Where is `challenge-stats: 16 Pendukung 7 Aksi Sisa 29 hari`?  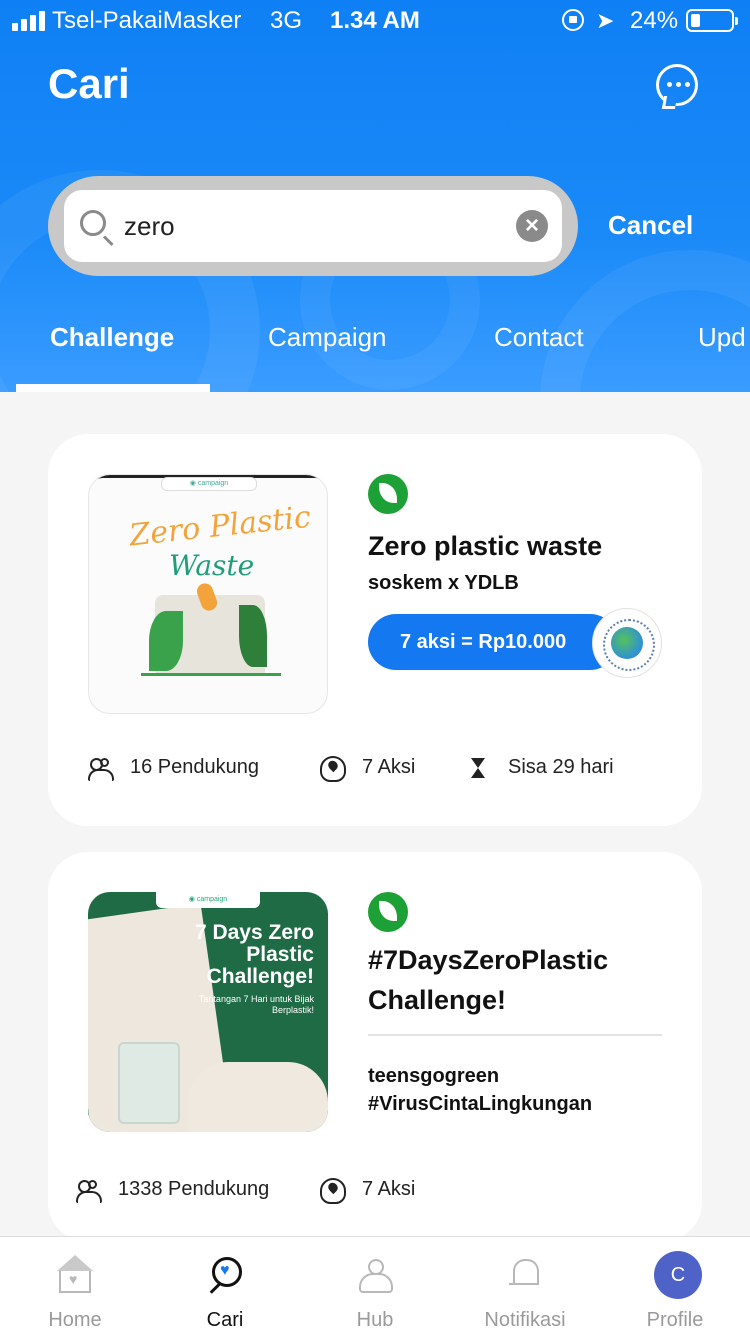
challenge-stats: 16 Pendukung 7 Aksi Sisa 29 hari is located at coordinates (375, 770).